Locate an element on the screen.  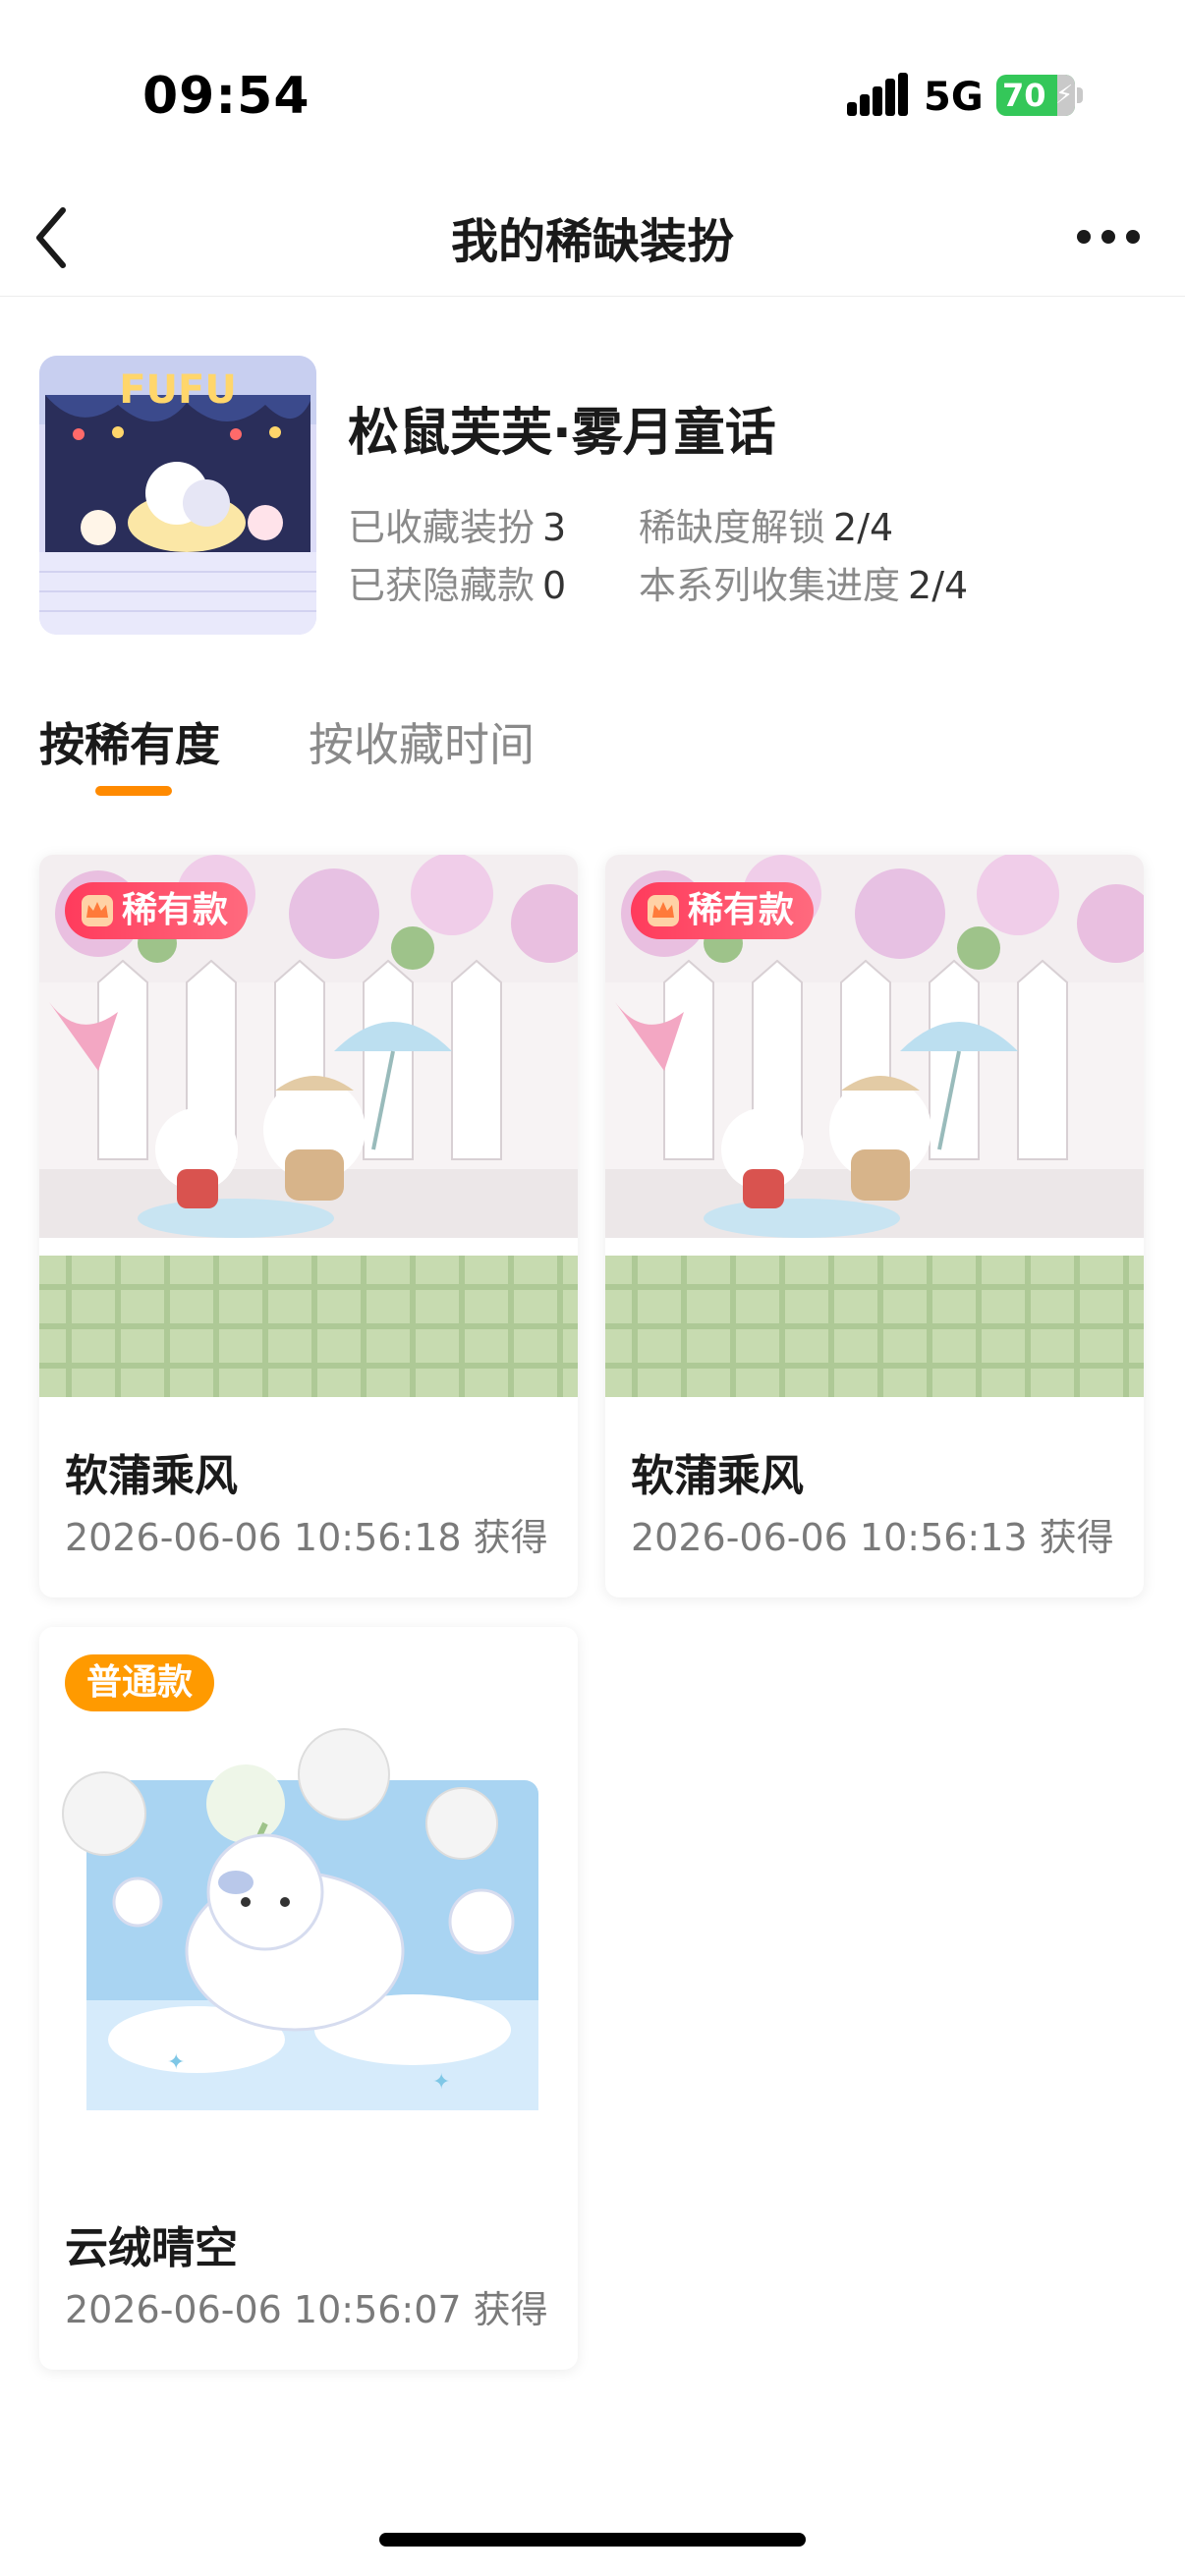
more-icon is located at coordinates (1084, 237).